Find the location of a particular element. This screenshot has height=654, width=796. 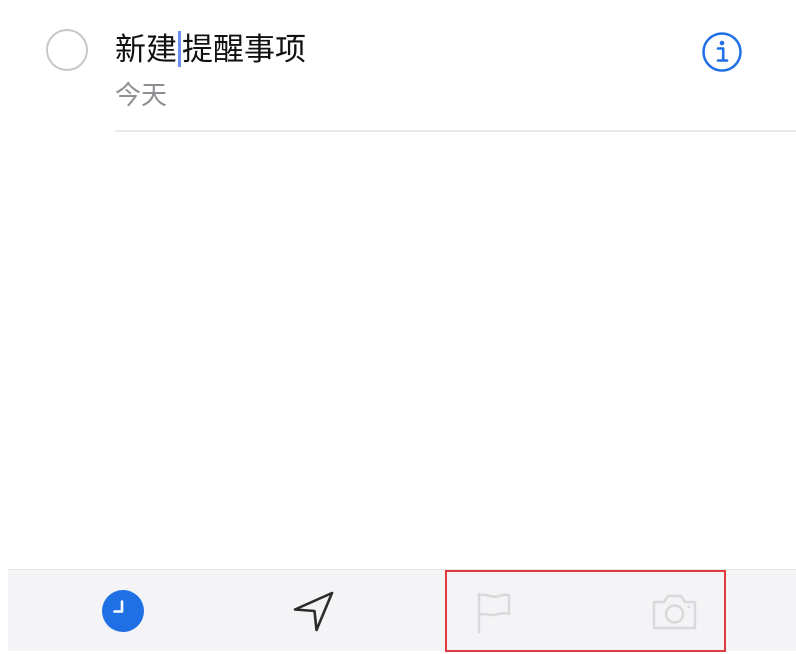

row-divider is located at coordinates (455, 131).